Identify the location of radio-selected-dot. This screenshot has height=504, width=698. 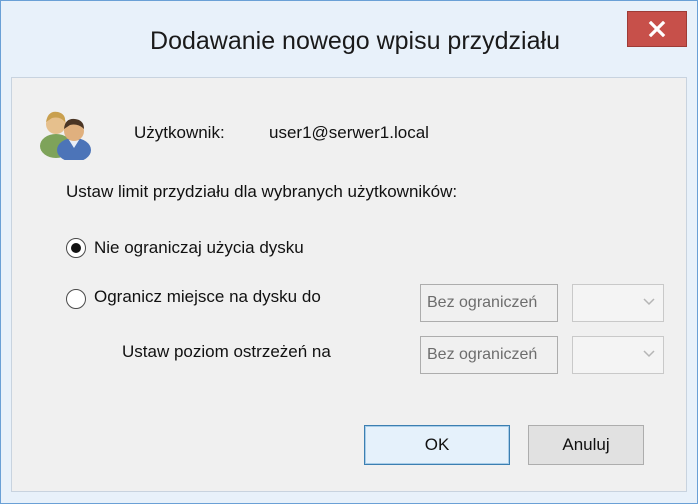
(76, 248).